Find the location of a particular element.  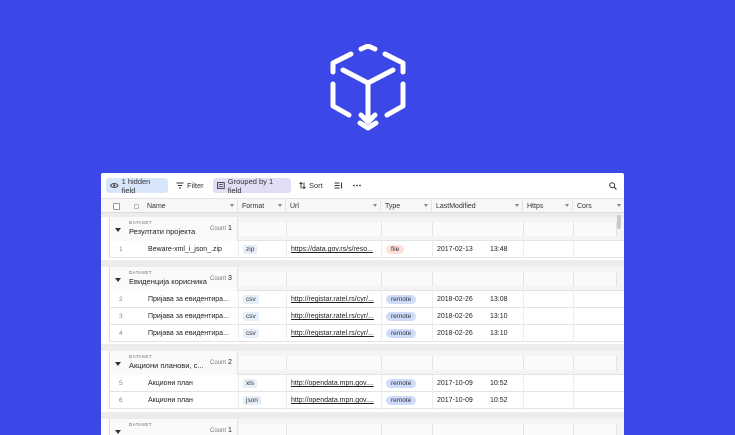

format-cell: xls is located at coordinates (263, 383).